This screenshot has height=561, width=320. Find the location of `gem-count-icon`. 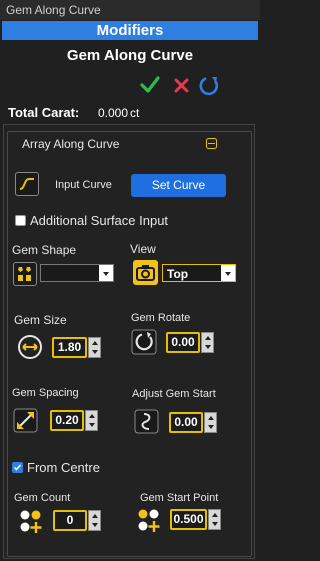

gem-count-icon is located at coordinates (30, 521).